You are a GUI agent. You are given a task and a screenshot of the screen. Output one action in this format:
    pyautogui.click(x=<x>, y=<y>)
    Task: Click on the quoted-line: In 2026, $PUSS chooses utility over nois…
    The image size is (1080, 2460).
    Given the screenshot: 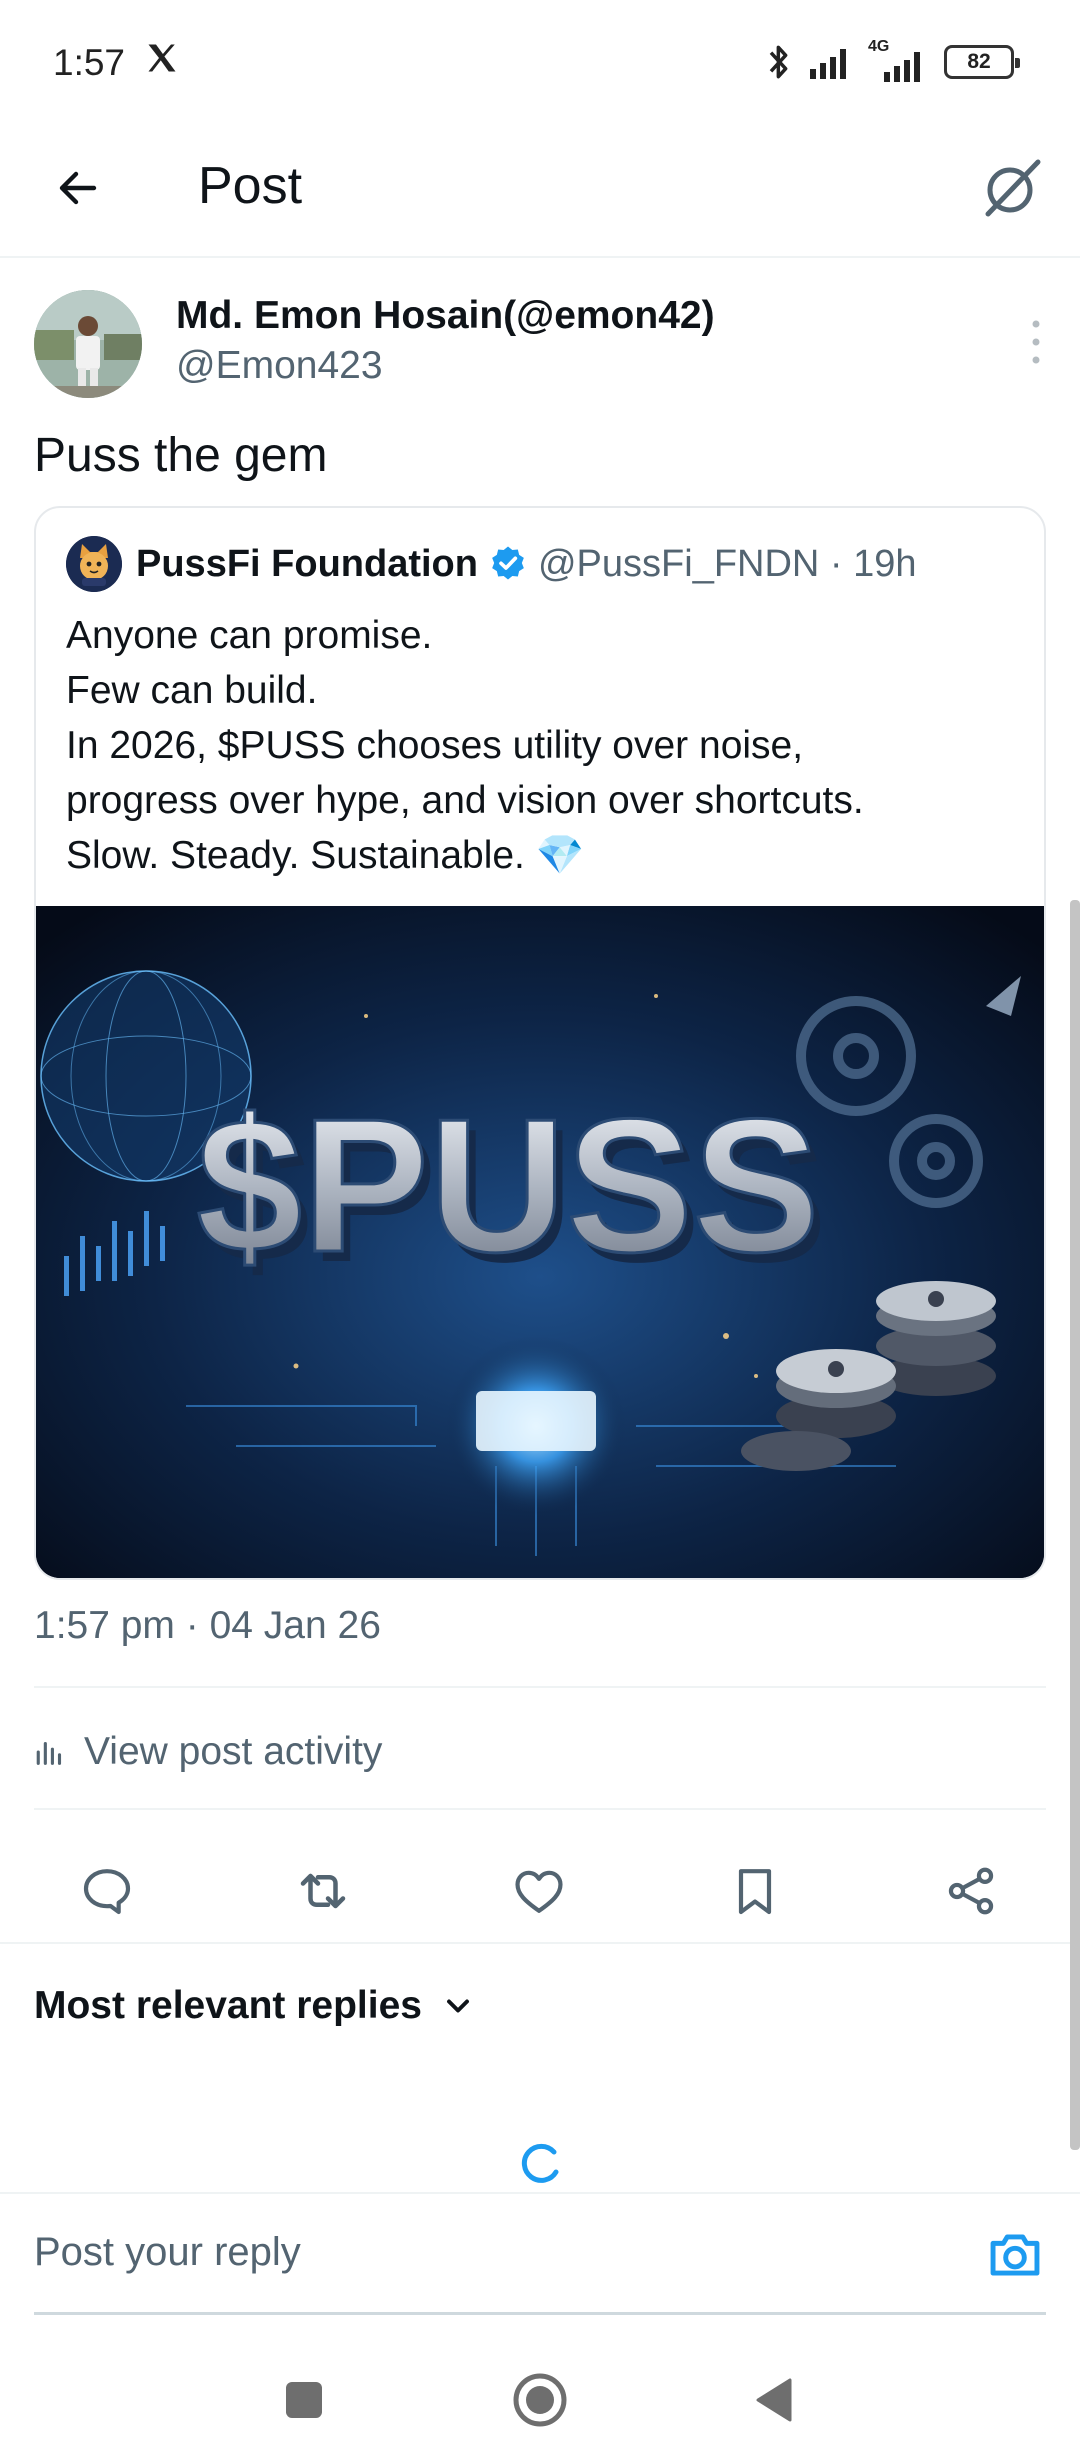 What is the action you would take?
    pyautogui.click(x=435, y=745)
    